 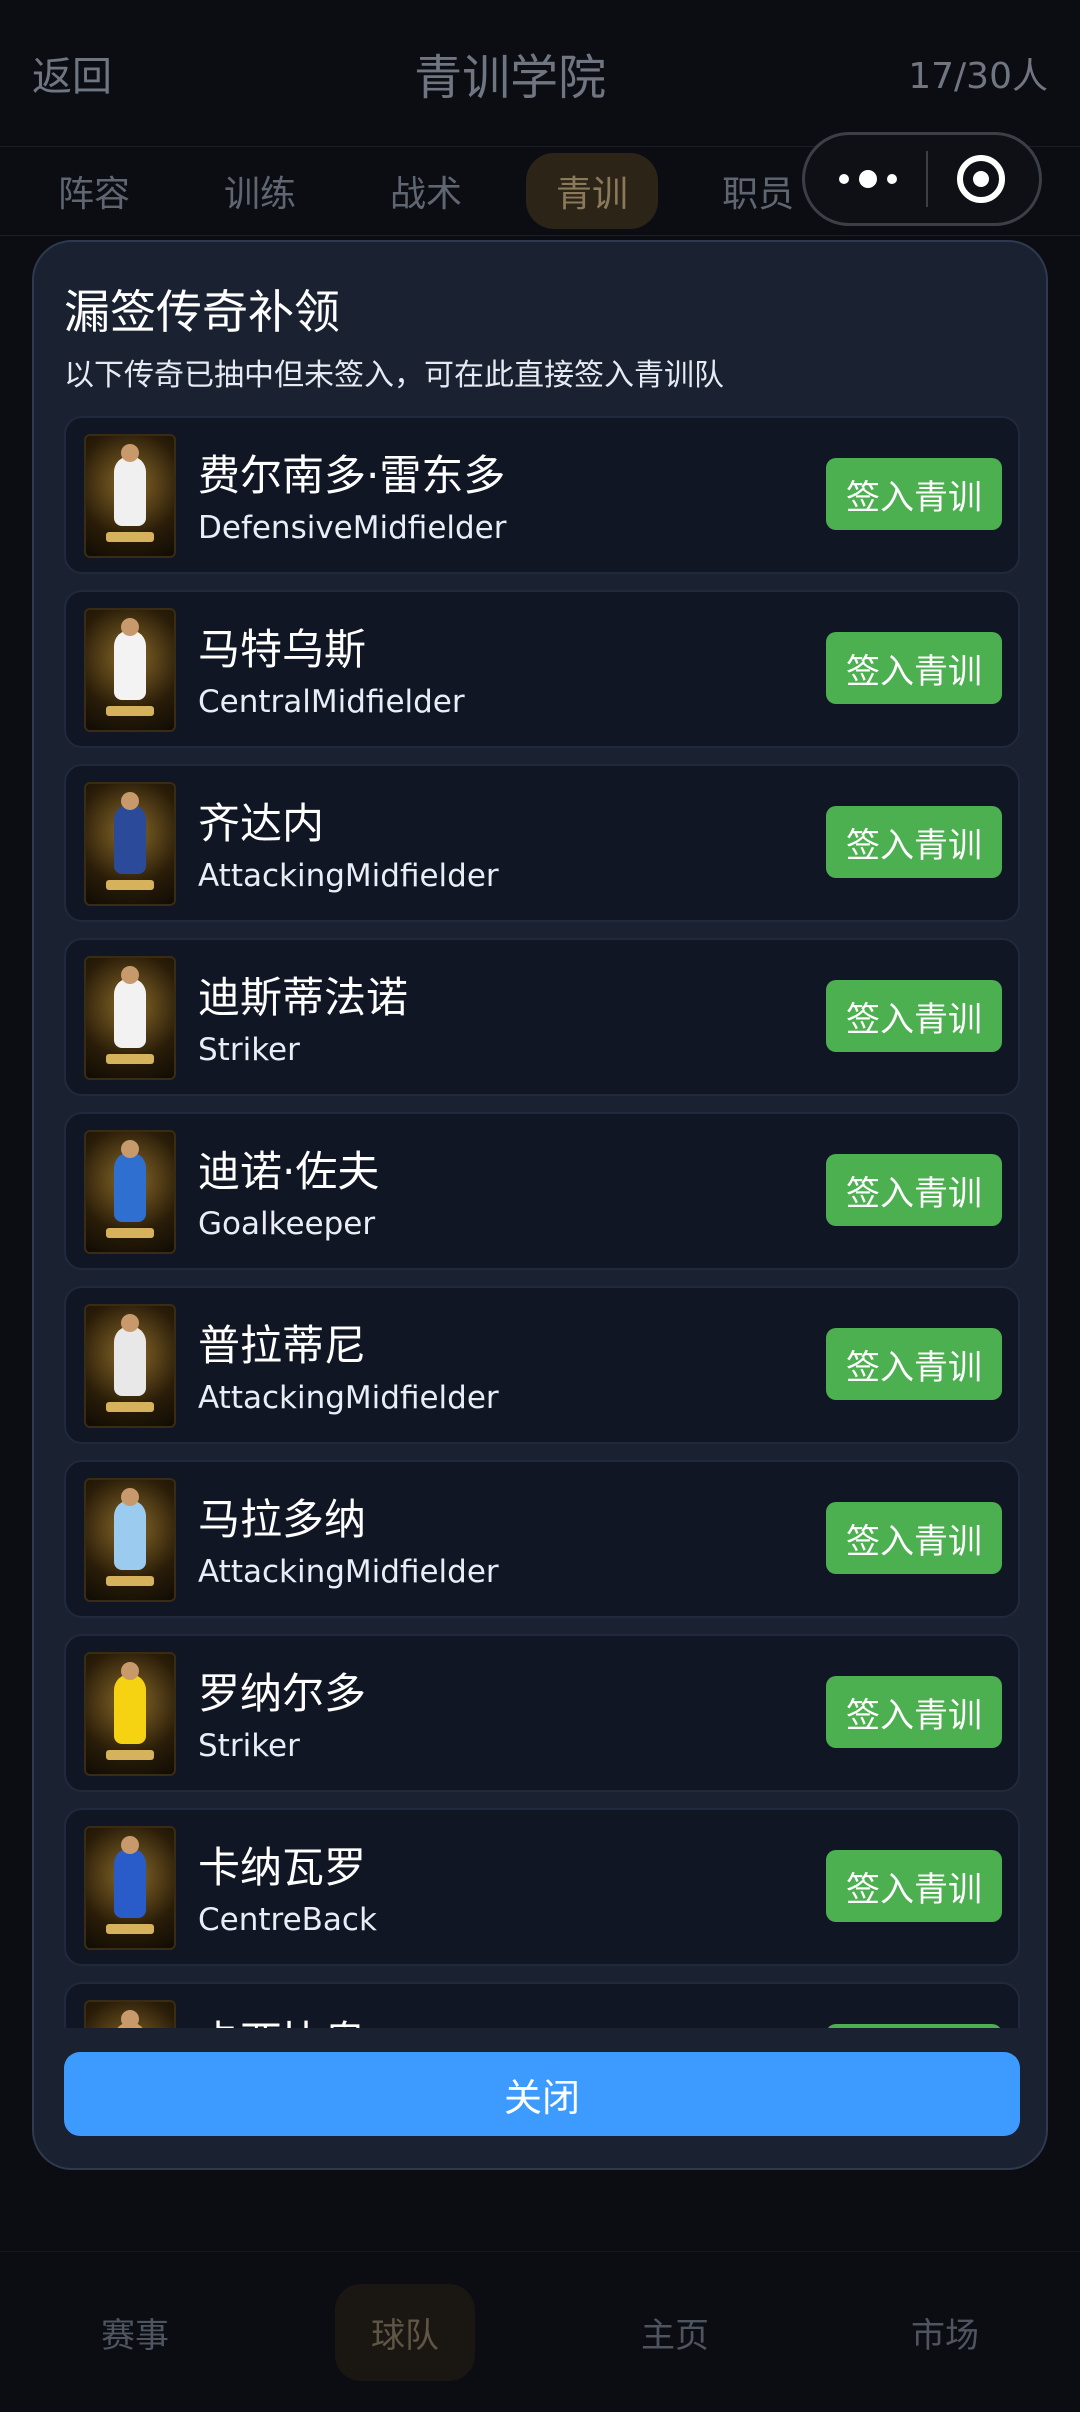 I want to click on top-bar: 返回 青训学院 17/30人, so click(x=540, y=73).